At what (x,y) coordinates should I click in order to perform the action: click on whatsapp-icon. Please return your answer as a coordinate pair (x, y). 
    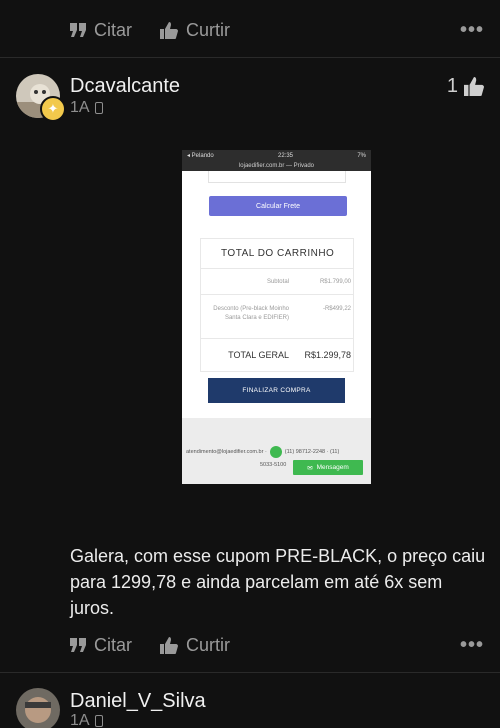
    Looking at the image, I should click on (275, 452).